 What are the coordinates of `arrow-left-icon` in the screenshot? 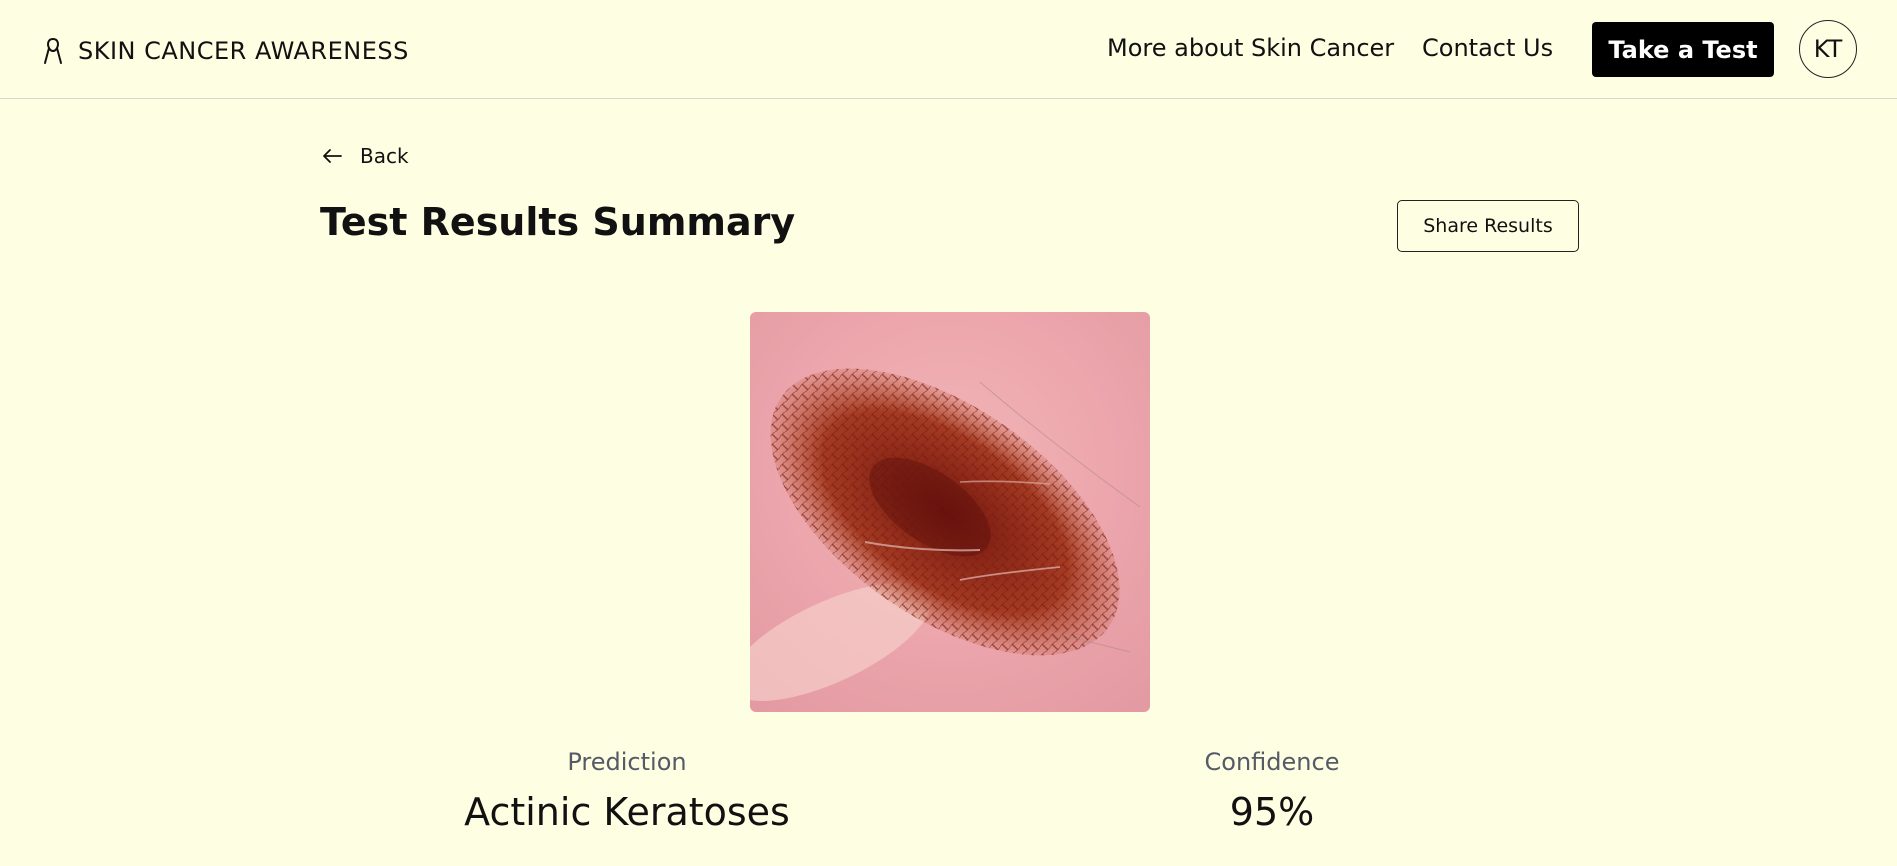 It's located at (332, 156).